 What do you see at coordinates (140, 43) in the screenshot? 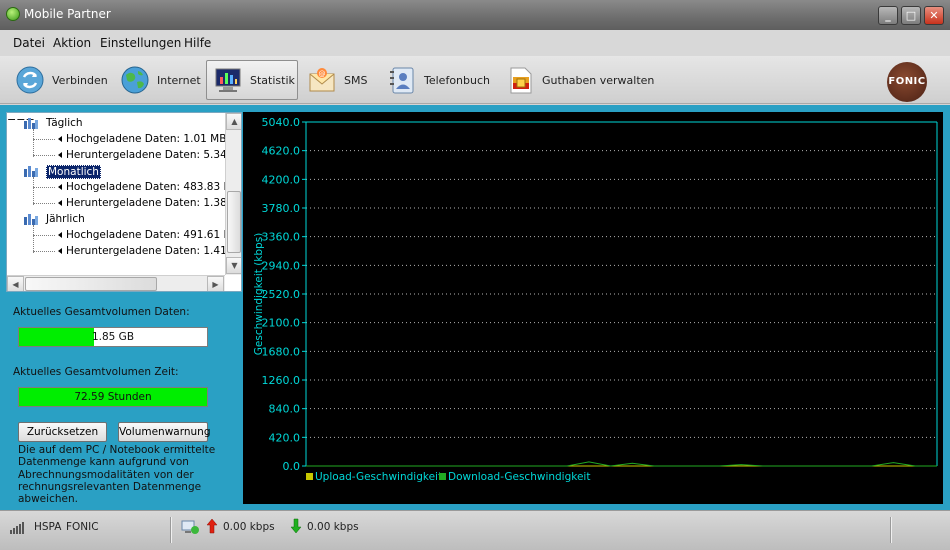
I see `menu-einstellungen: Einstellungen` at bounding box center [140, 43].